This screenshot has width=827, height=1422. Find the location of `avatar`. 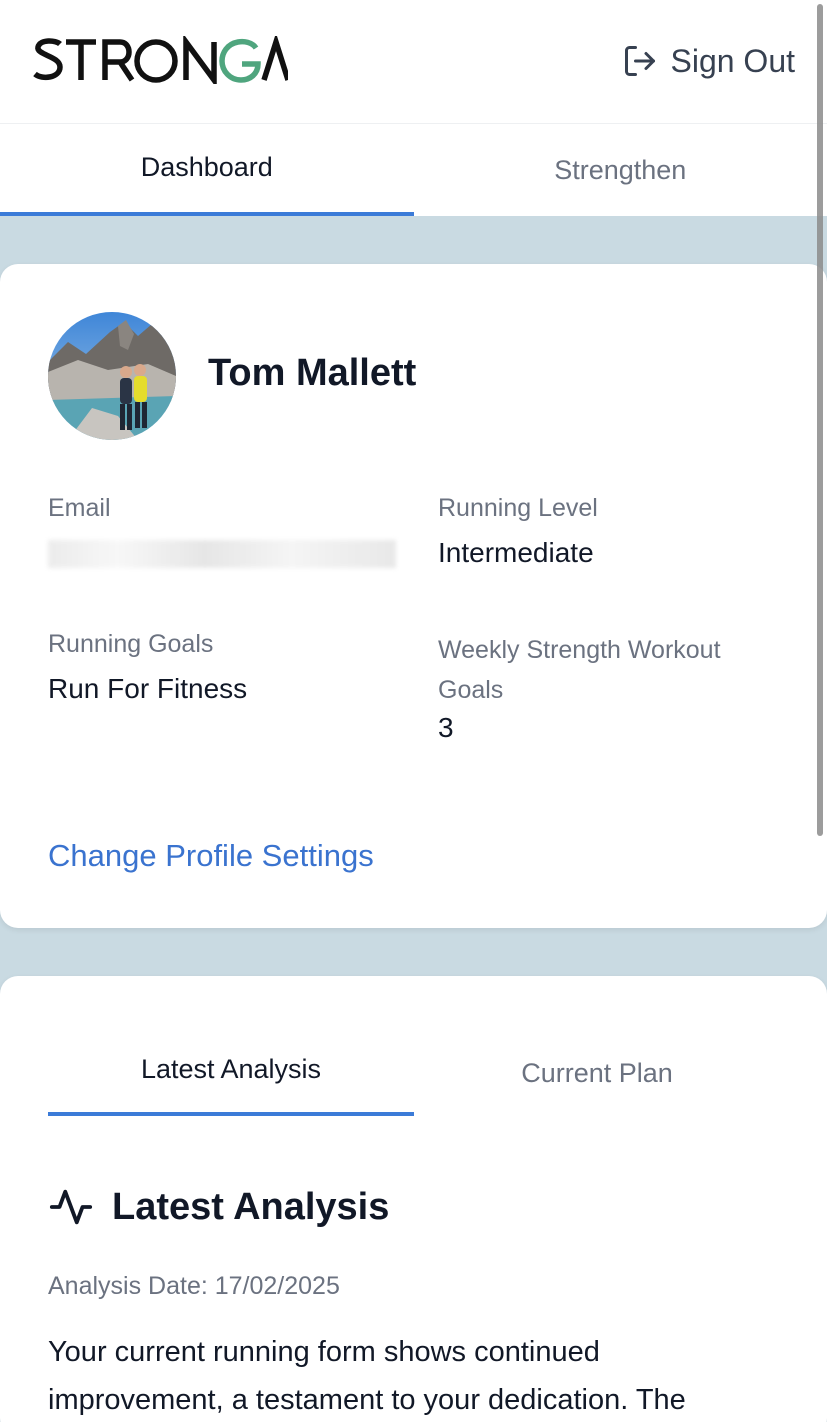

avatar is located at coordinates (112, 376).